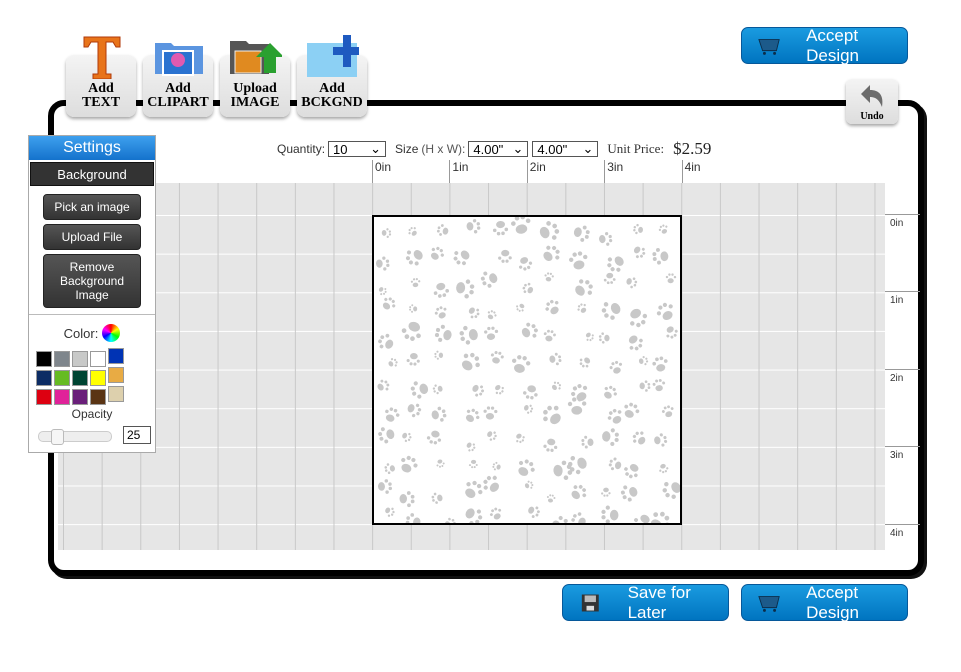  Describe the element at coordinates (872, 101) in the screenshot. I see `undo-button: Undo` at that location.